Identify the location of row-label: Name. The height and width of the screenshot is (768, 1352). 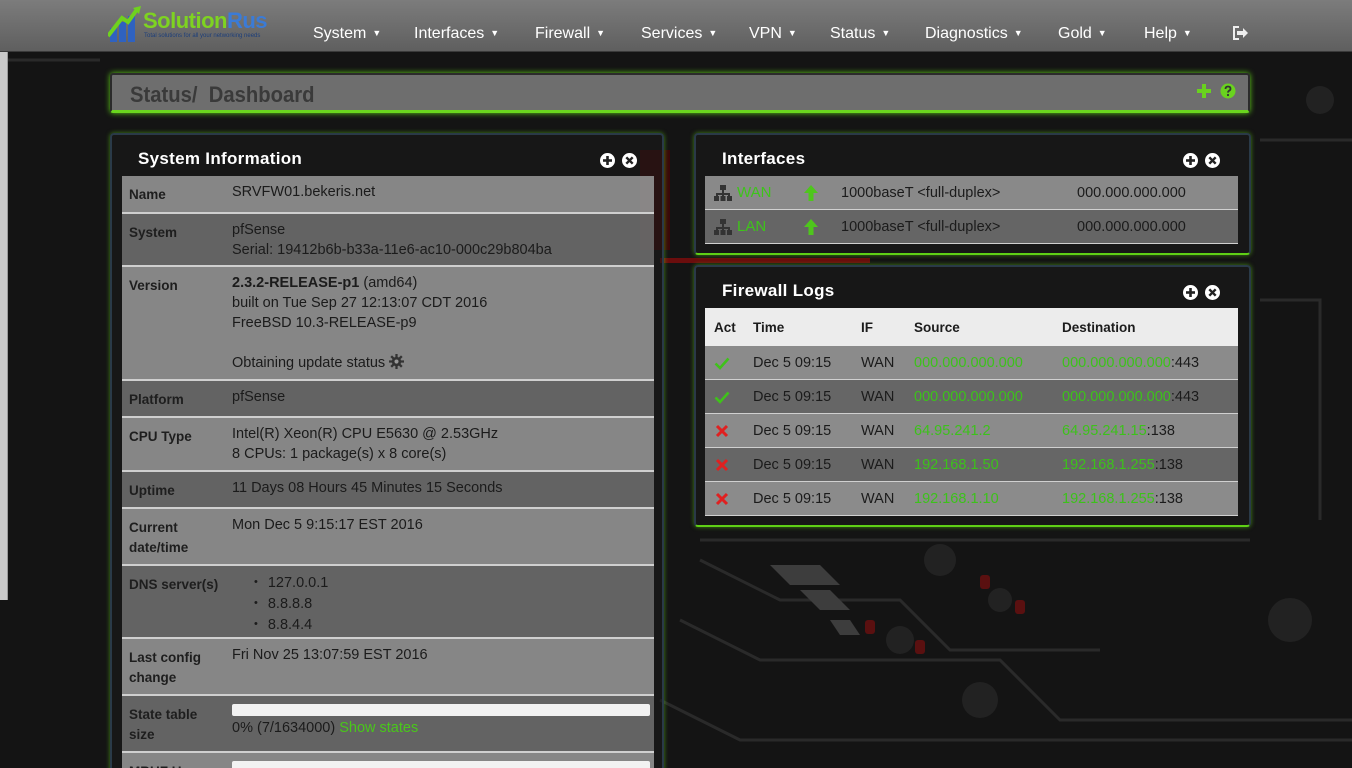
(147, 194).